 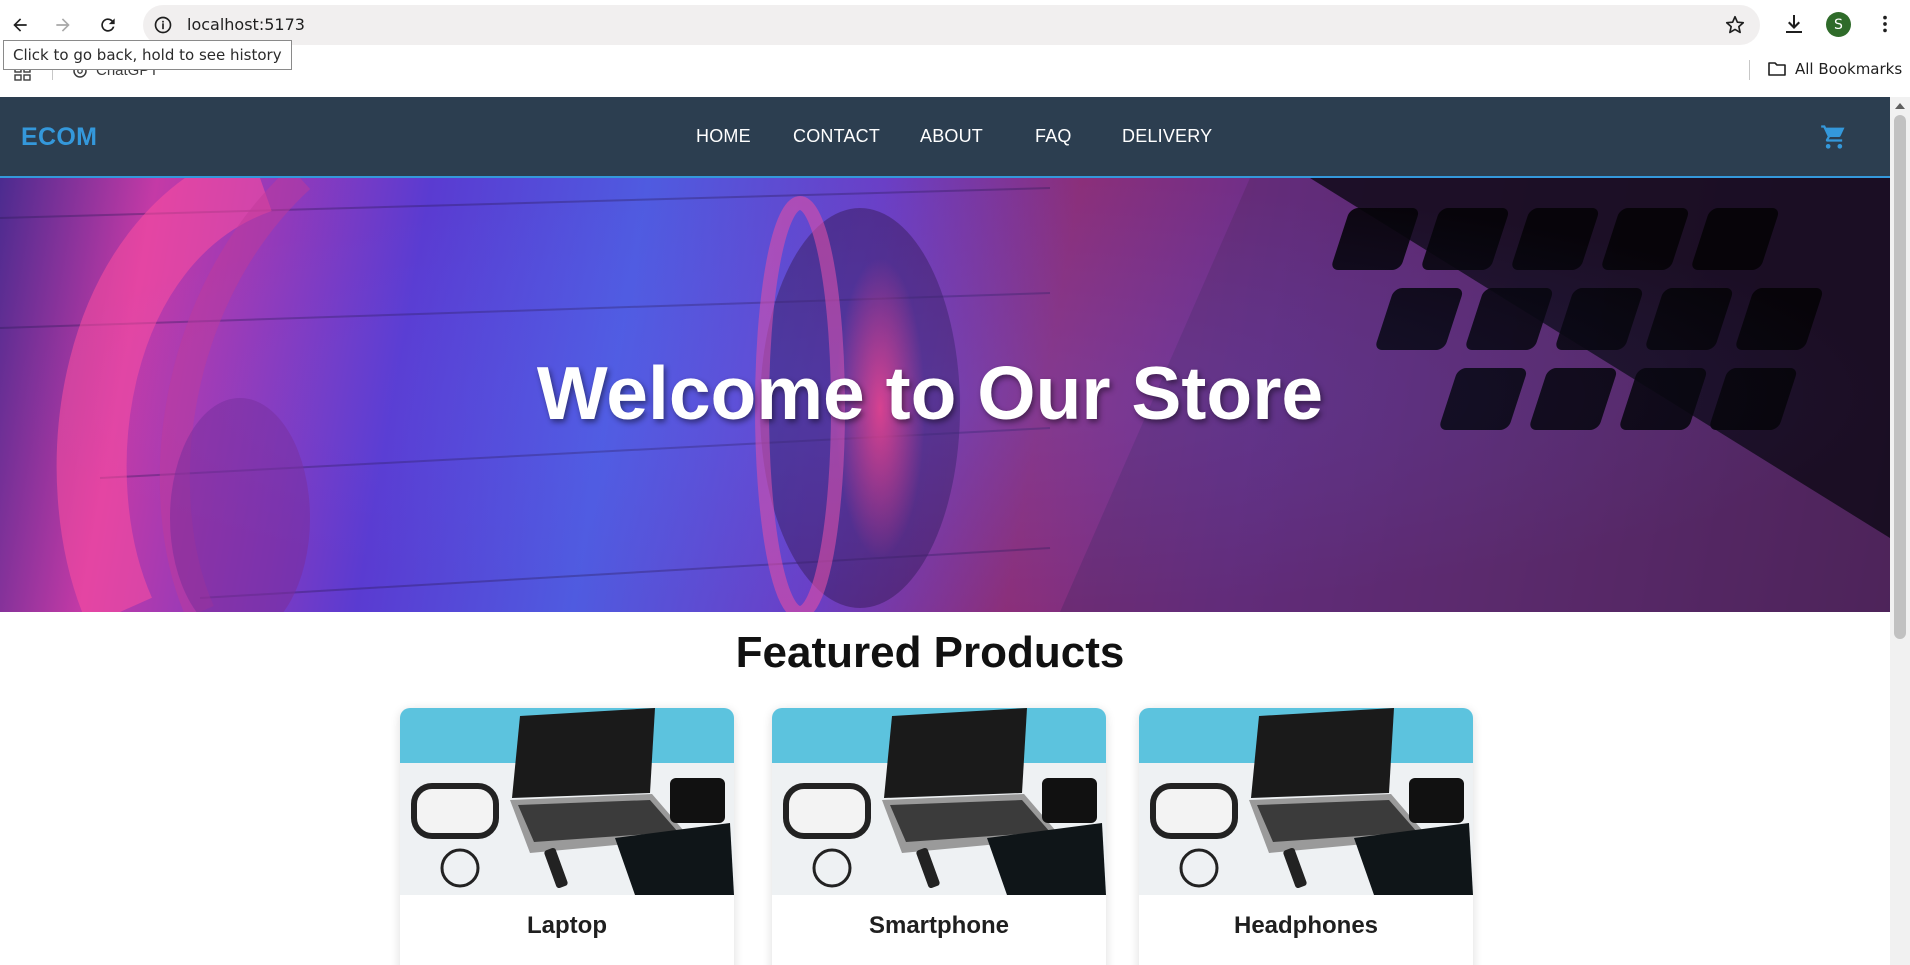 What do you see at coordinates (951, 136) in the screenshot?
I see `nav-link-about: ABOUT` at bounding box center [951, 136].